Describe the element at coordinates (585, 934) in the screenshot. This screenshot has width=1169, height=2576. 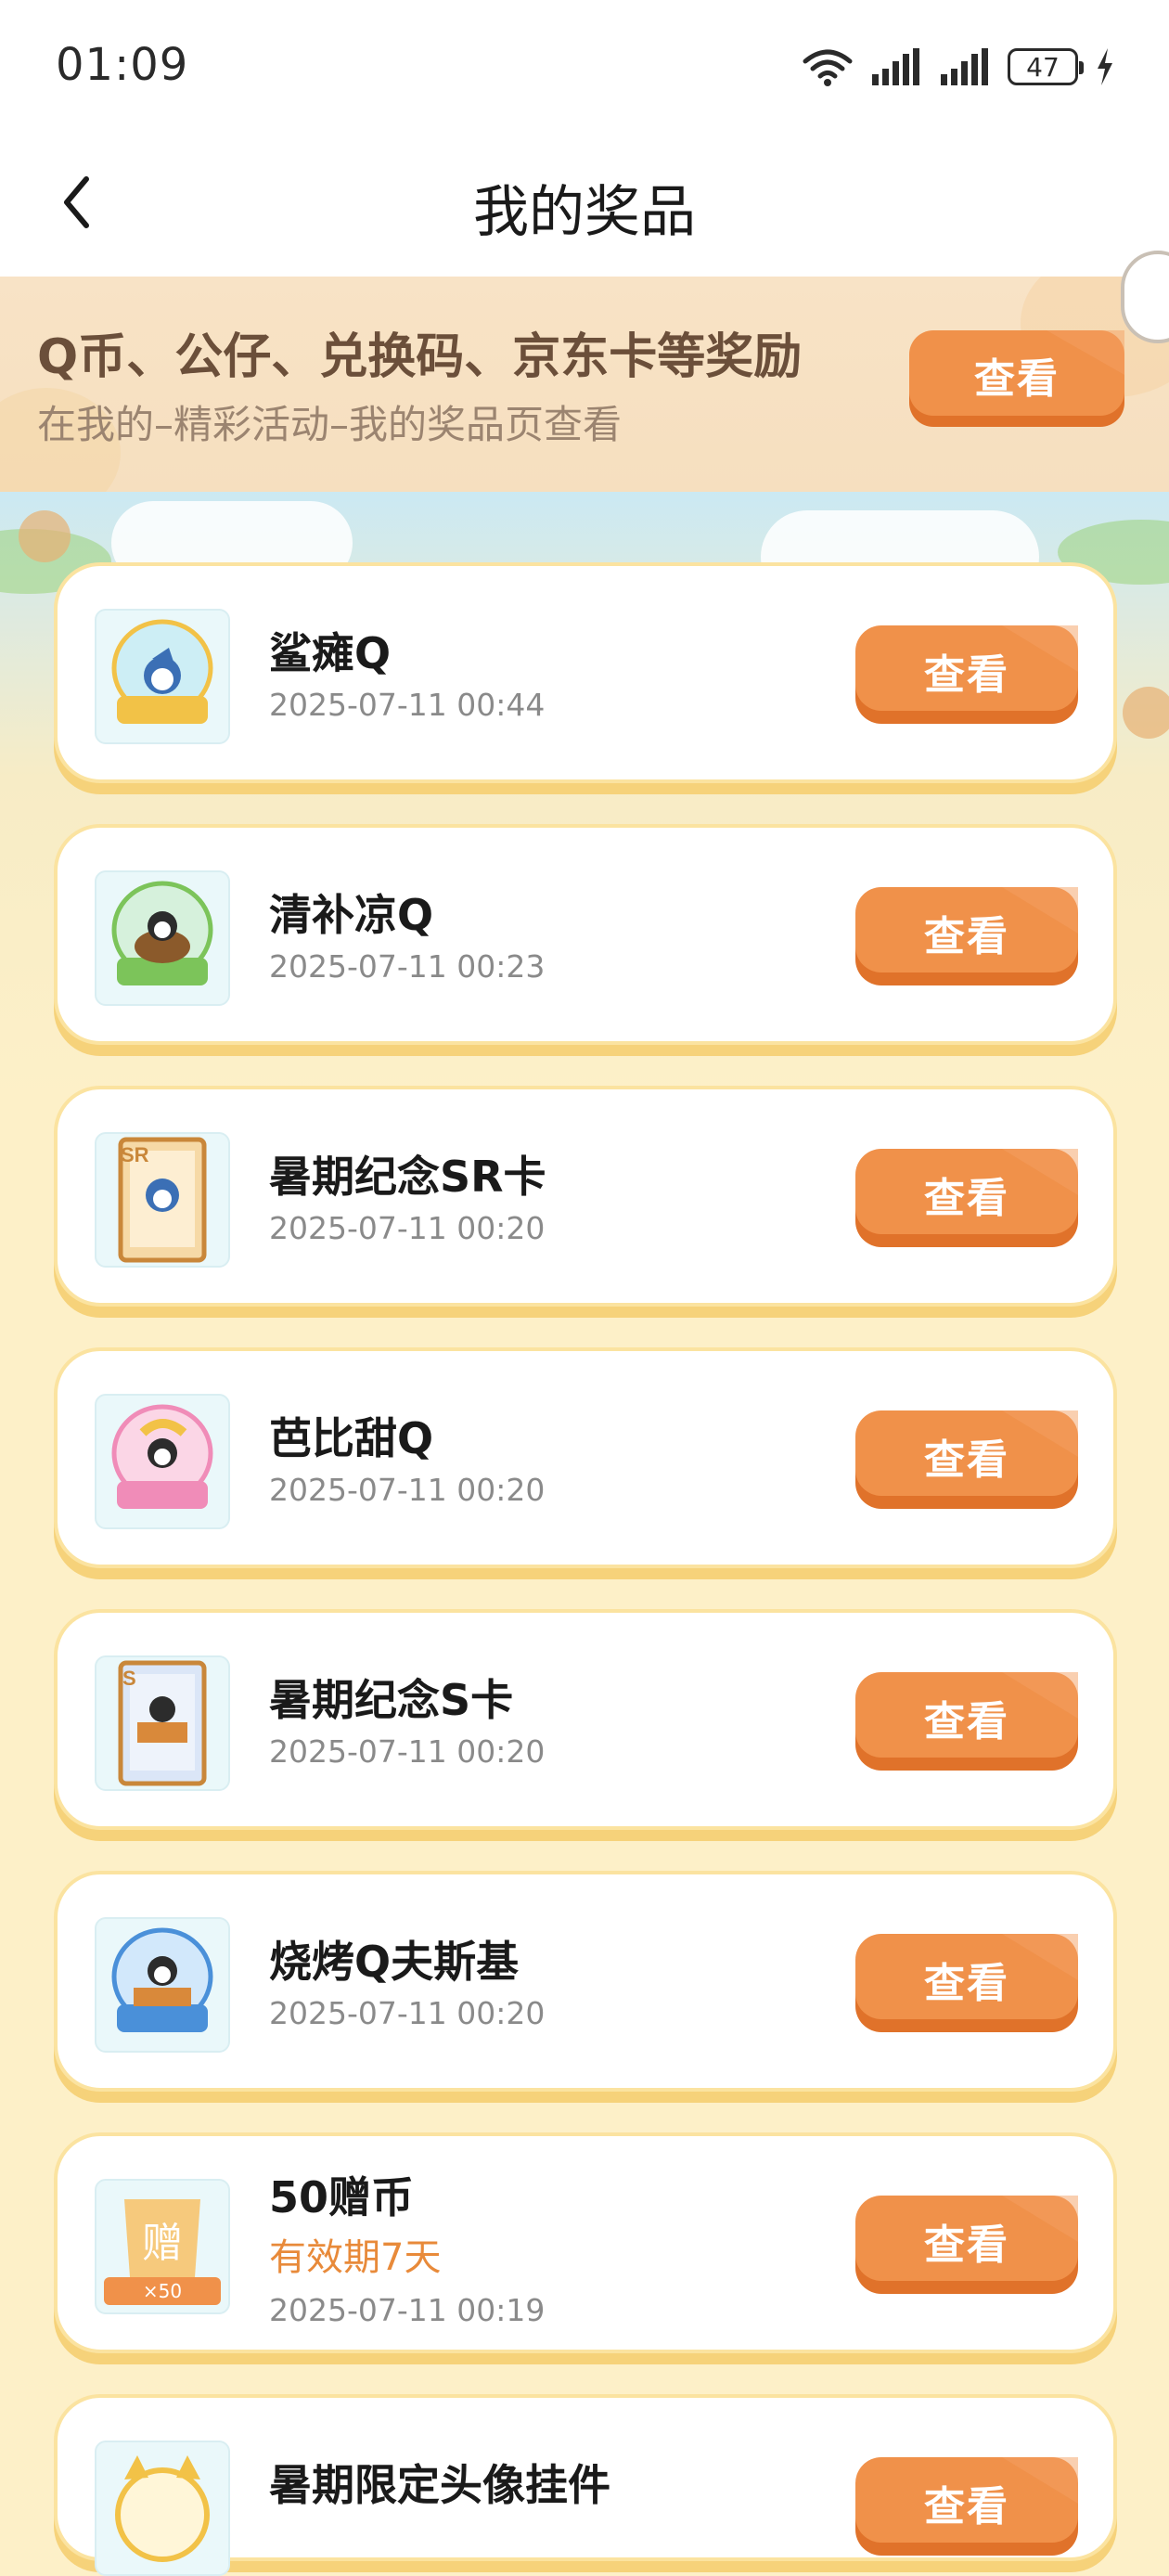
I see `prize-card: 清补凉Q 2025-07-11 00:23 查看` at that location.